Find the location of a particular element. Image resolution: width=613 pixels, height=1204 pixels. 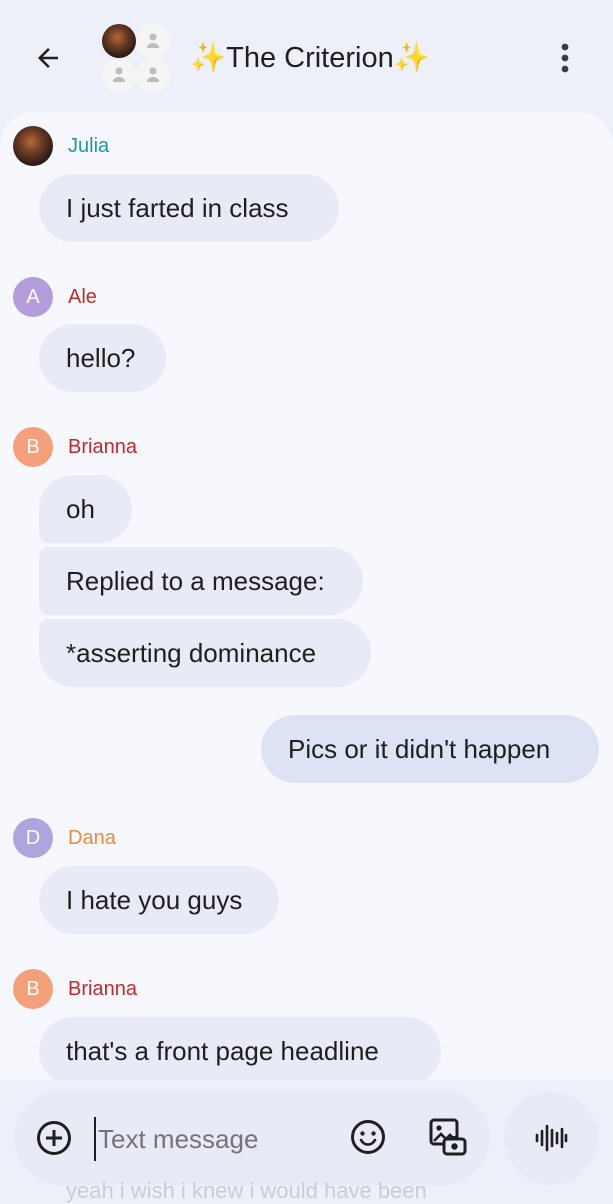

emoji-button is located at coordinates (368, 1137).